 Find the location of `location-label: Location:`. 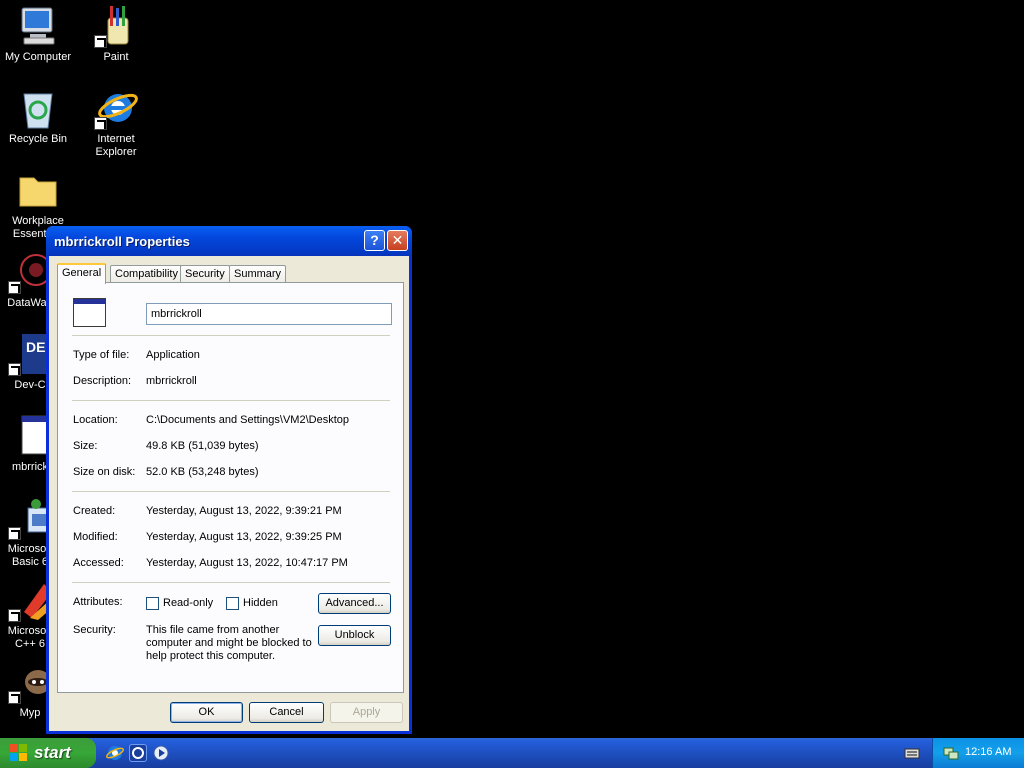

location-label: Location: is located at coordinates (95, 420).